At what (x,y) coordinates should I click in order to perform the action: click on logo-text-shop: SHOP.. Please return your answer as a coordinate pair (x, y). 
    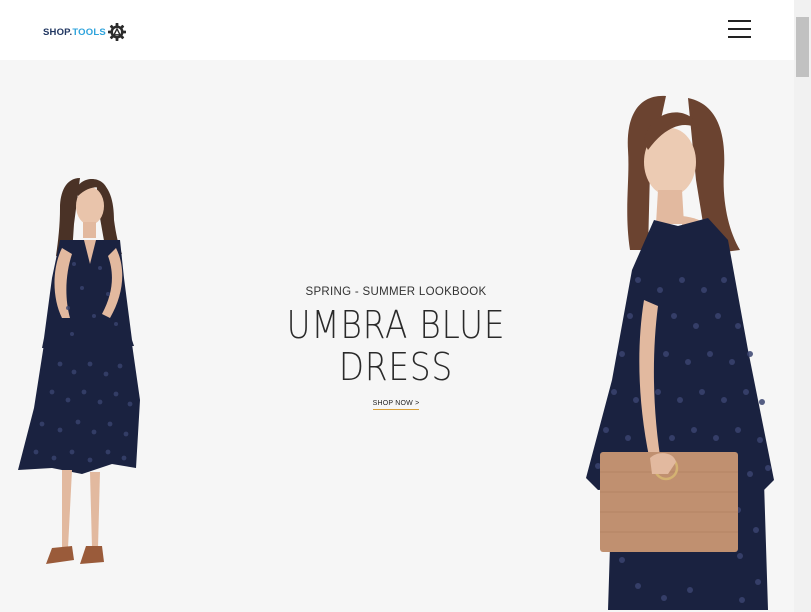
    Looking at the image, I should click on (58, 32).